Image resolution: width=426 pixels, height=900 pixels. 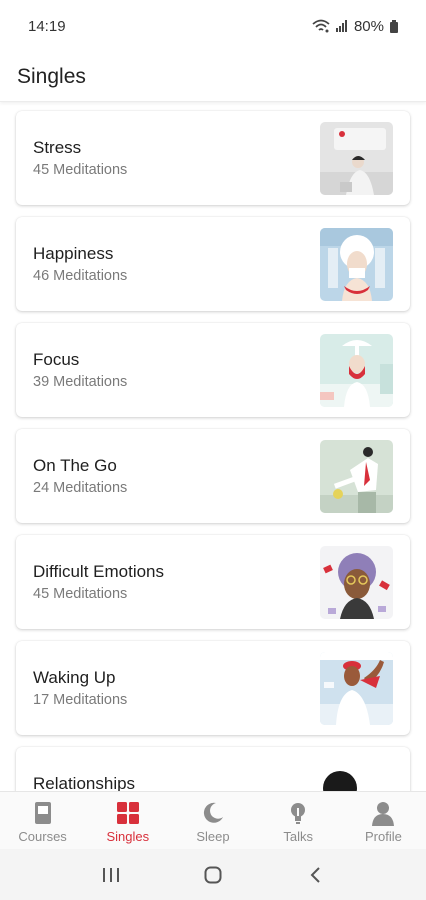 What do you see at coordinates (383, 836) in the screenshot?
I see `nav-label: Profile` at bounding box center [383, 836].